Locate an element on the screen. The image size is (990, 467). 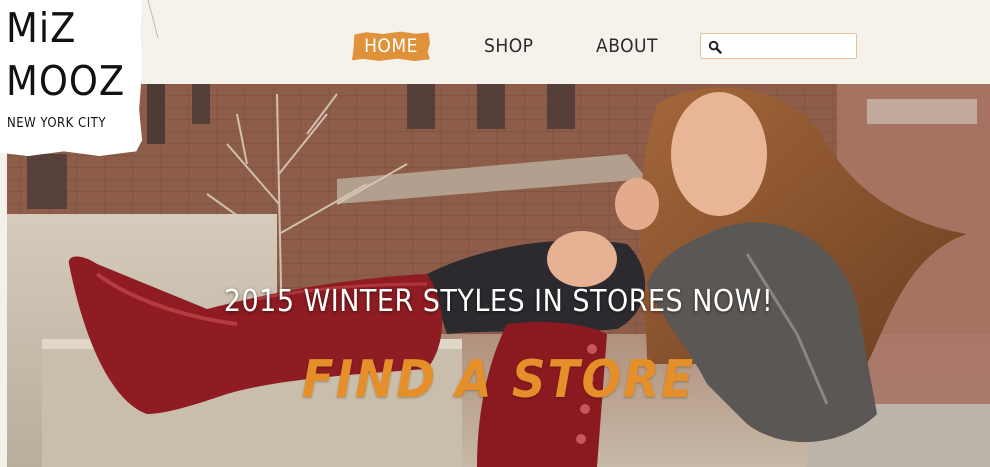
logo-sketch-line is located at coordinates (153, 19).